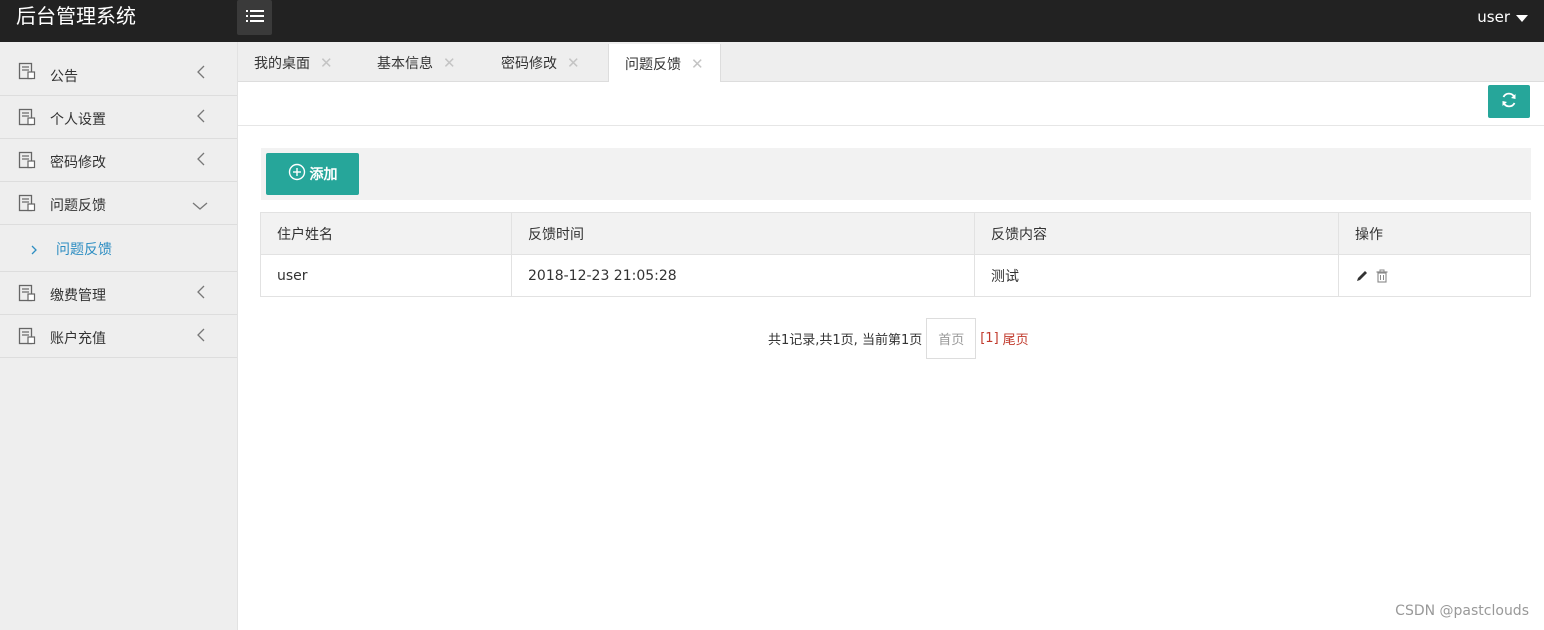 The height and width of the screenshot is (630, 1544). Describe the element at coordinates (896, 174) in the screenshot. I see `action-toolbar: 添加` at that location.